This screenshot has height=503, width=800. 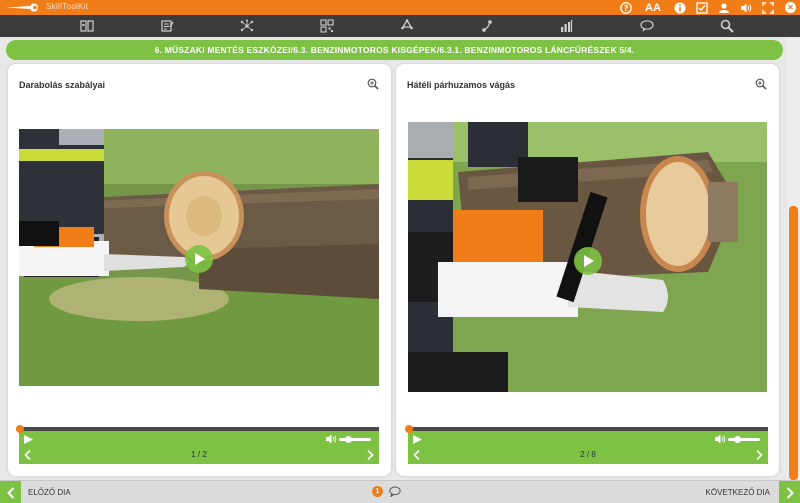 I want to click on scrollbar-thumb, so click(x=793, y=343).